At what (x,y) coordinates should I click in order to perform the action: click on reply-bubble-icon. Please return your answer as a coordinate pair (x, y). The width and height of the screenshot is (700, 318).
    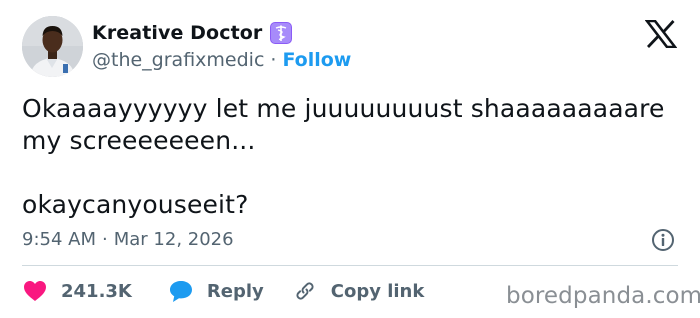
    Looking at the image, I should click on (181, 291).